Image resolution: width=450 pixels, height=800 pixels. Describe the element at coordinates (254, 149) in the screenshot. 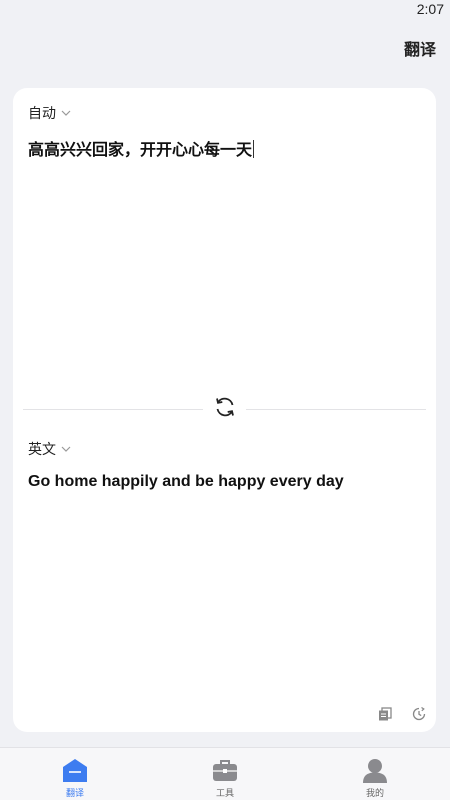

I see `text-cursor` at that location.